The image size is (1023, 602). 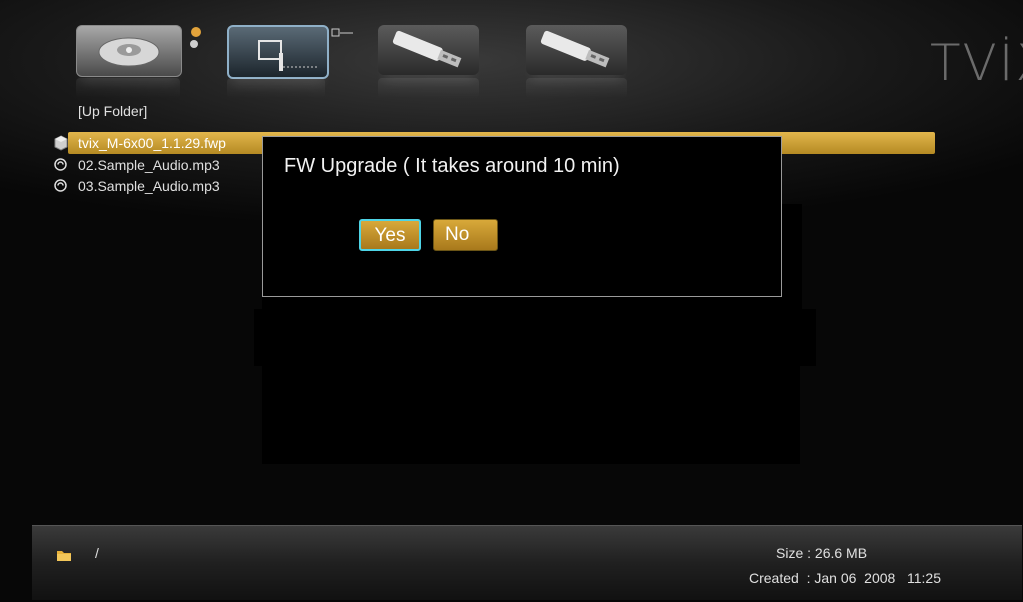 I want to click on no-button: No, so click(x=465, y=235).